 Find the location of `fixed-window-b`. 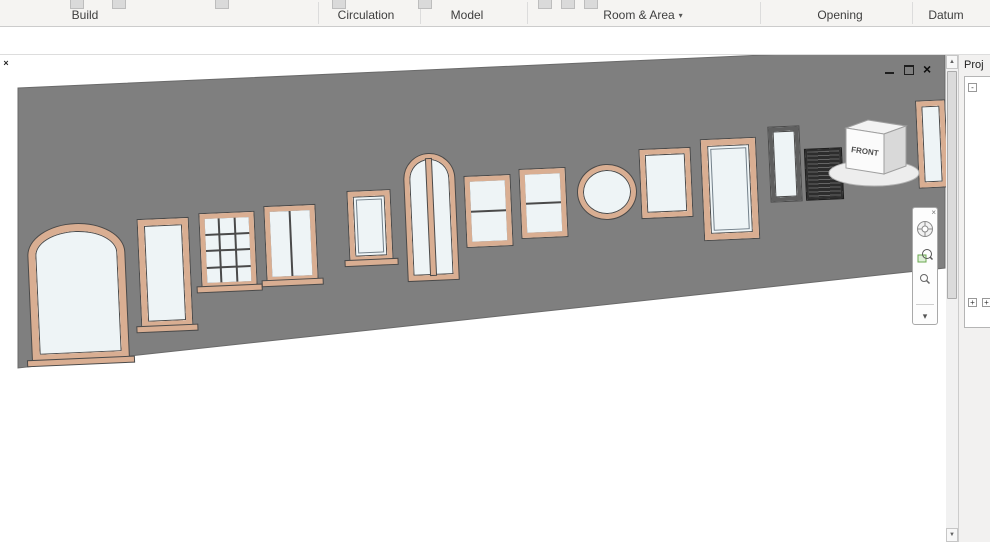

fixed-window-b is located at coordinates (730, 189).